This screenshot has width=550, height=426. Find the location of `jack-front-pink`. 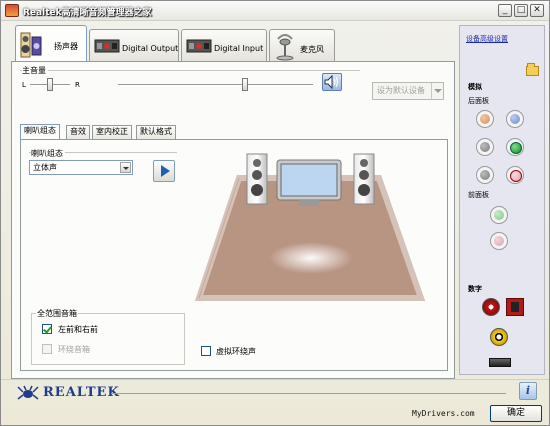

jack-front-pink is located at coordinates (499, 241).